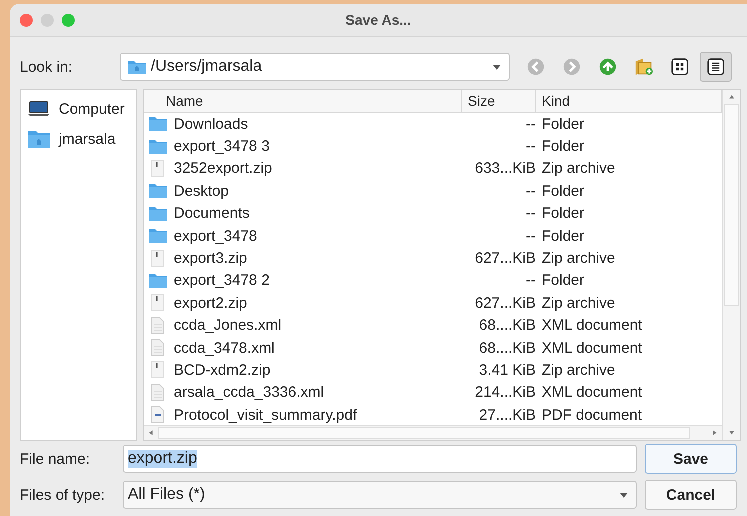 The height and width of the screenshot is (516, 747). I want to click on look-in-dropdown: /Users/jmarsala, so click(315, 67).